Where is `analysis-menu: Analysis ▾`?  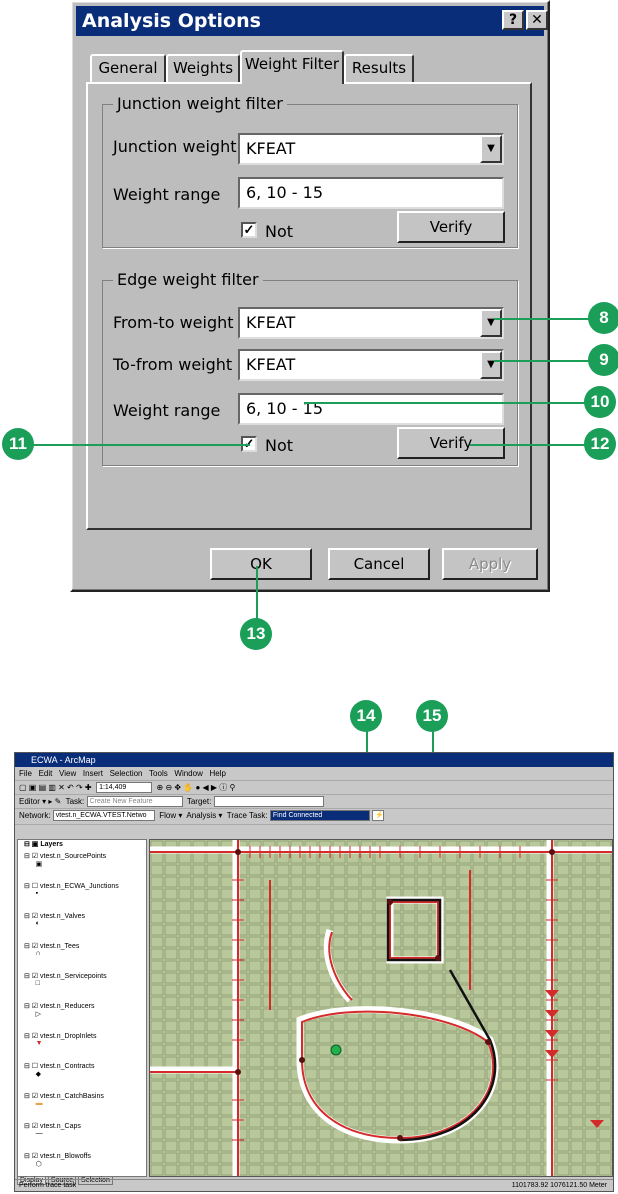 analysis-menu: Analysis ▾ is located at coordinates (204, 815).